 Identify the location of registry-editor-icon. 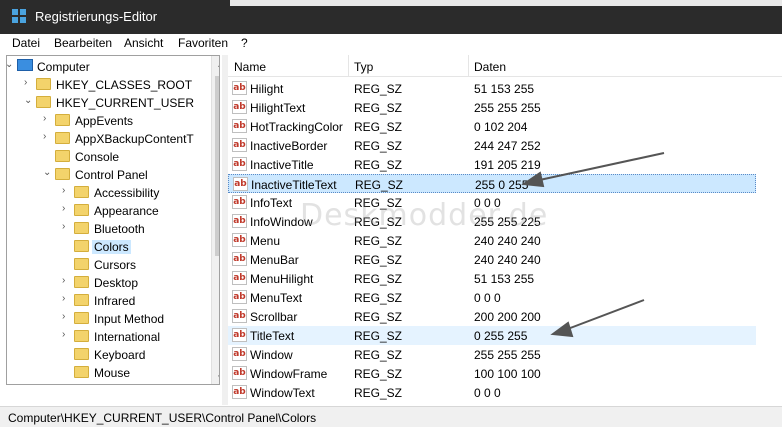
(19, 16).